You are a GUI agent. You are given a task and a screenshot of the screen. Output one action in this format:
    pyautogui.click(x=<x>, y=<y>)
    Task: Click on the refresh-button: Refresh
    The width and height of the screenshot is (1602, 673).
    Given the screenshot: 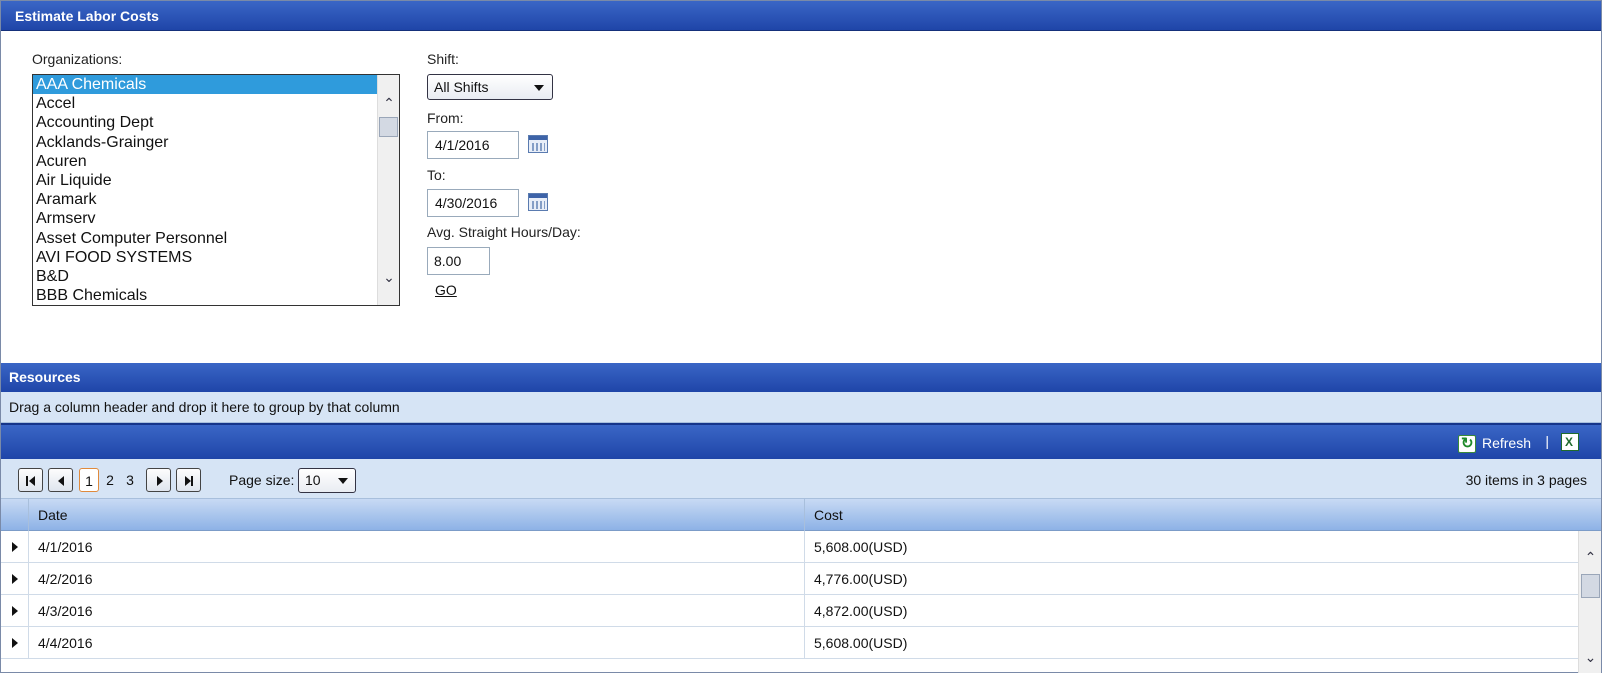 What is the action you would take?
    pyautogui.click(x=1494, y=443)
    